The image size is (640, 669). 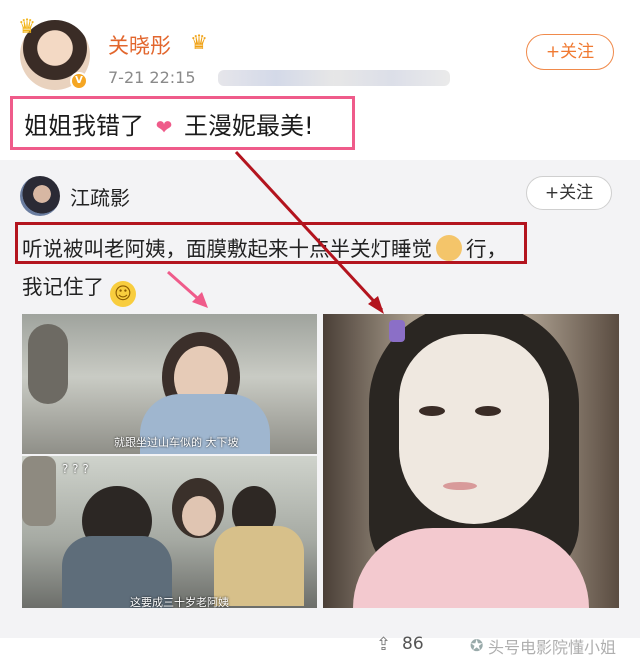 I want to click on vip-crown-icon: ♛, so click(x=199, y=42).